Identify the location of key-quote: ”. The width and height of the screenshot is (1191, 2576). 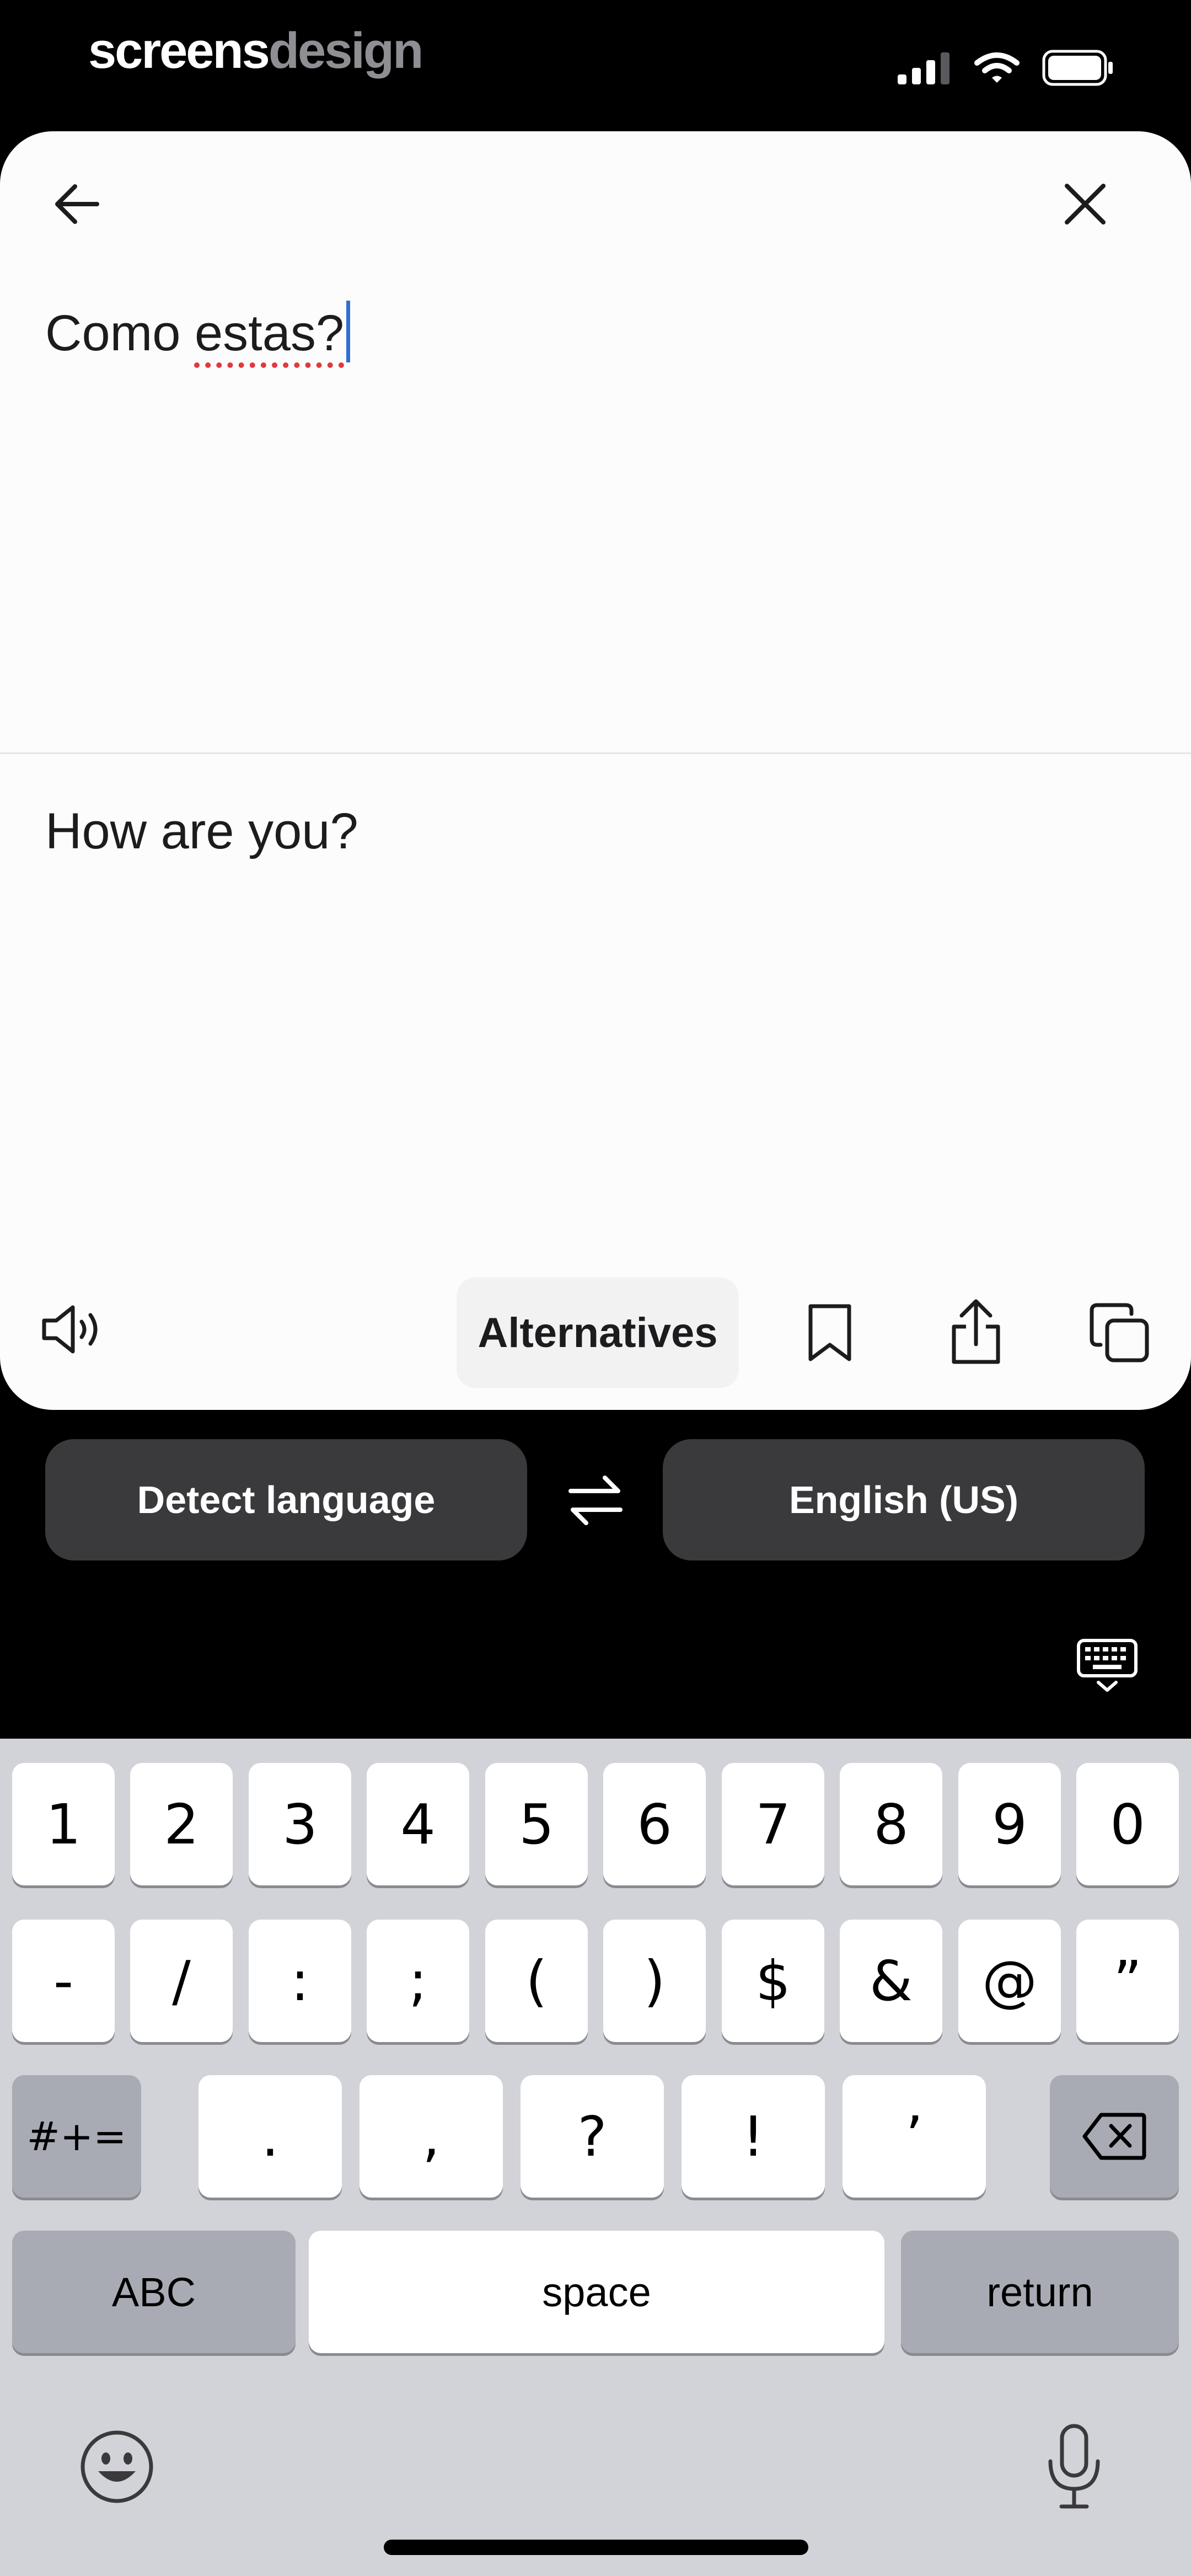
(1127, 1981).